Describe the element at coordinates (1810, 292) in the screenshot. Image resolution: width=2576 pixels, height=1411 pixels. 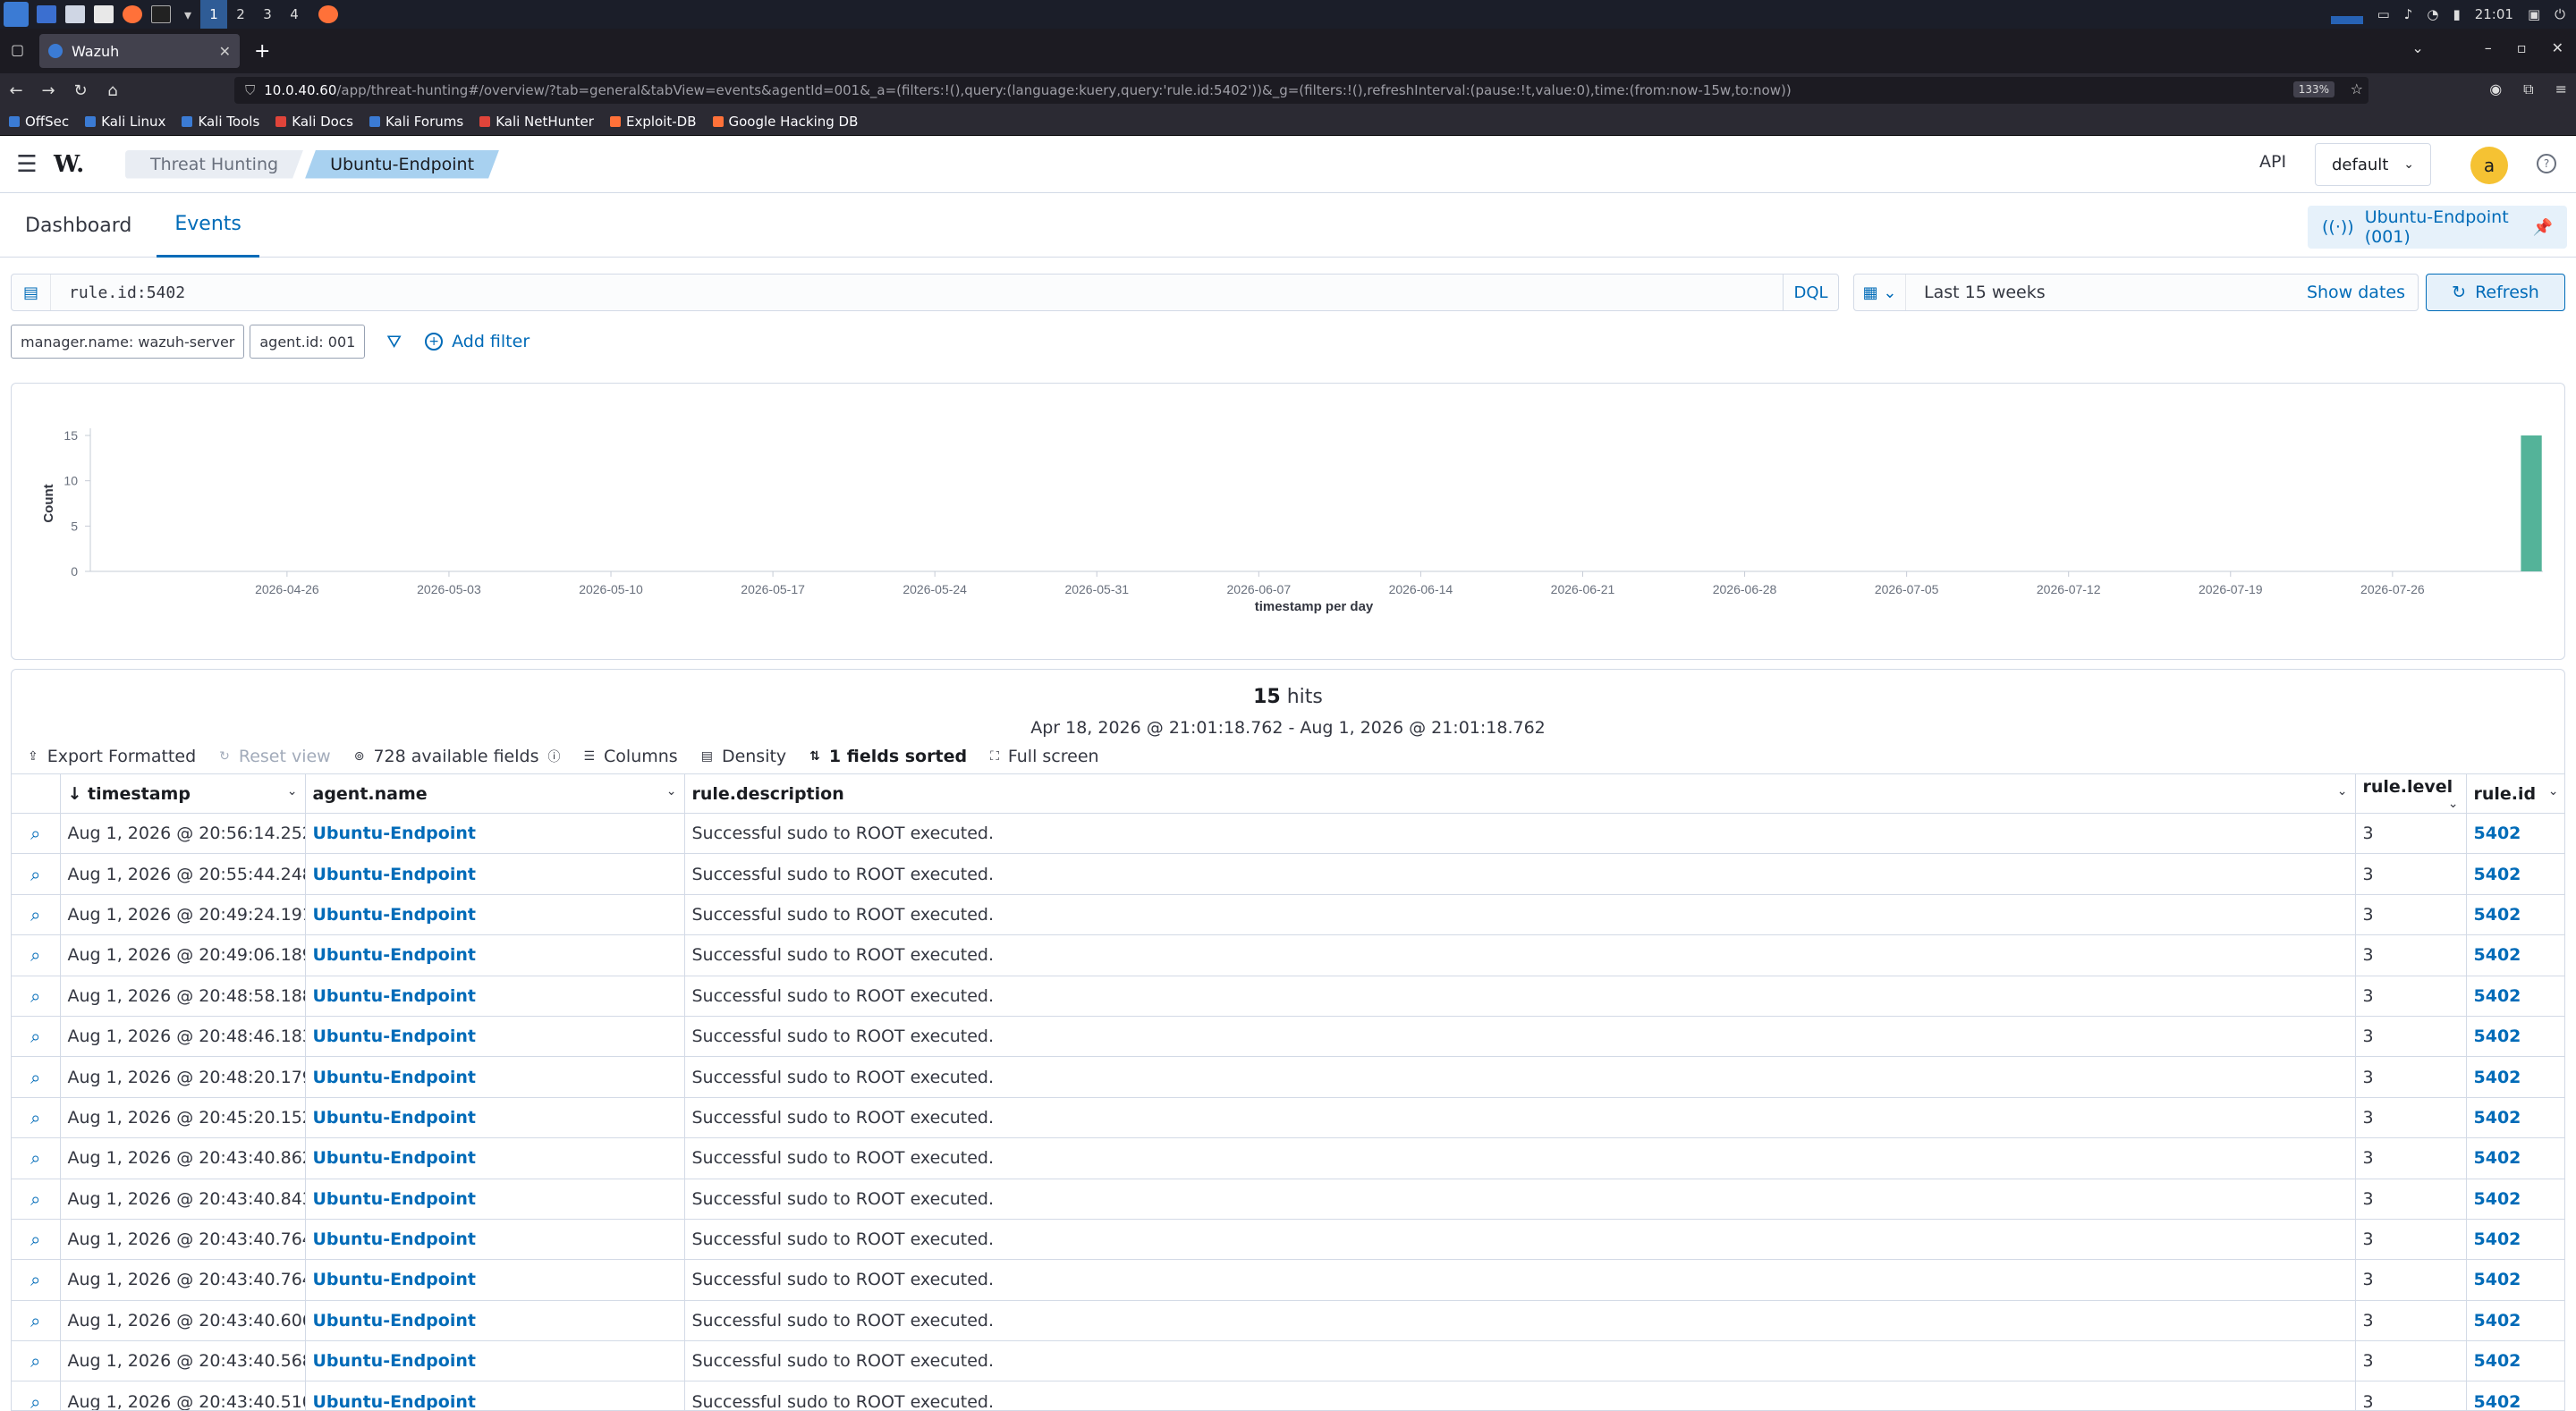
I see `query-language-toggle: DQL` at that location.